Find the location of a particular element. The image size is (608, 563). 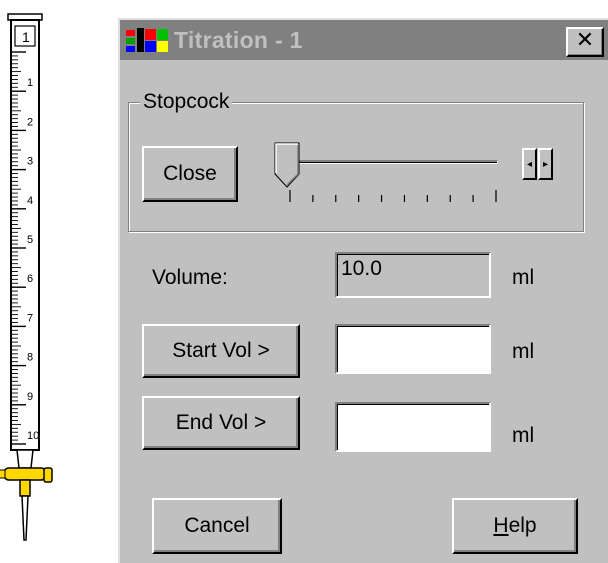

burette-scale-label: 1 is located at coordinates (30, 83).